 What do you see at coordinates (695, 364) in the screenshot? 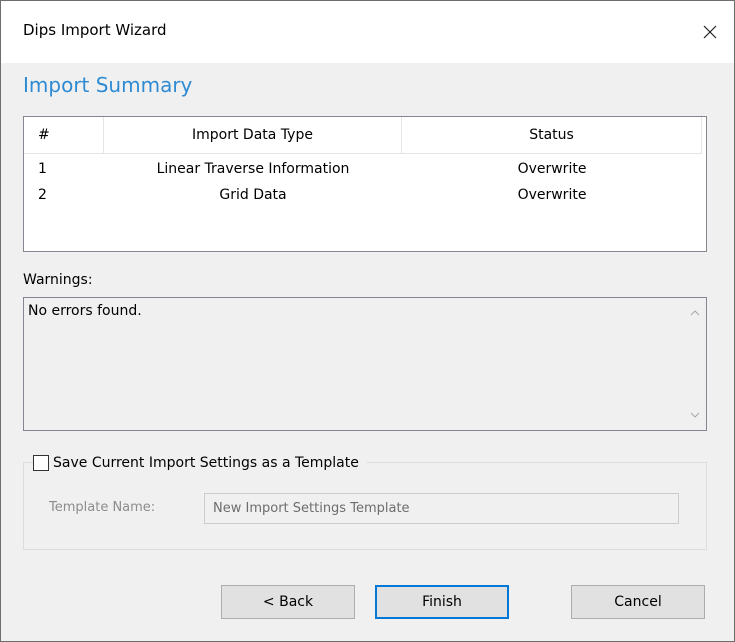
I see `warnings-scrollbar` at bounding box center [695, 364].